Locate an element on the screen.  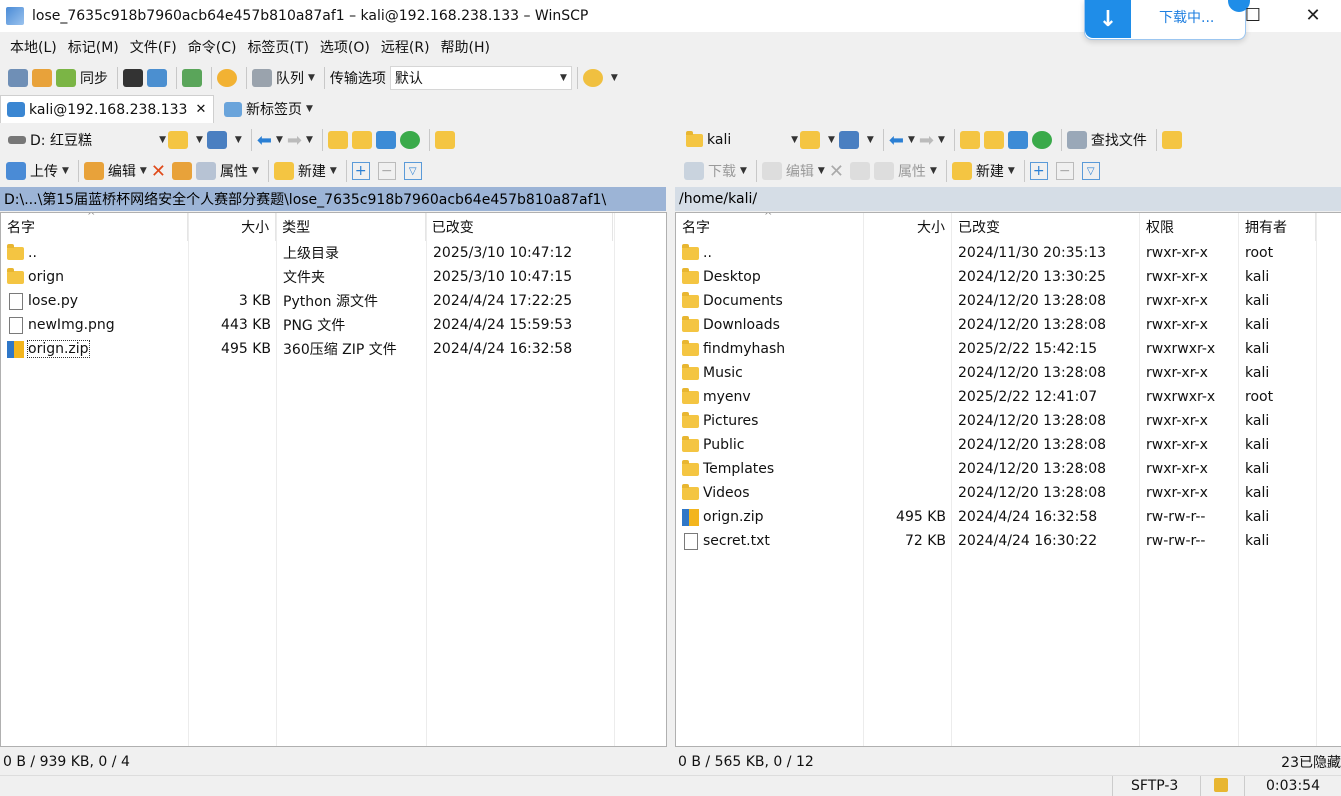
find-files-button: 查找文件 is located at coordinates (1106, 140).